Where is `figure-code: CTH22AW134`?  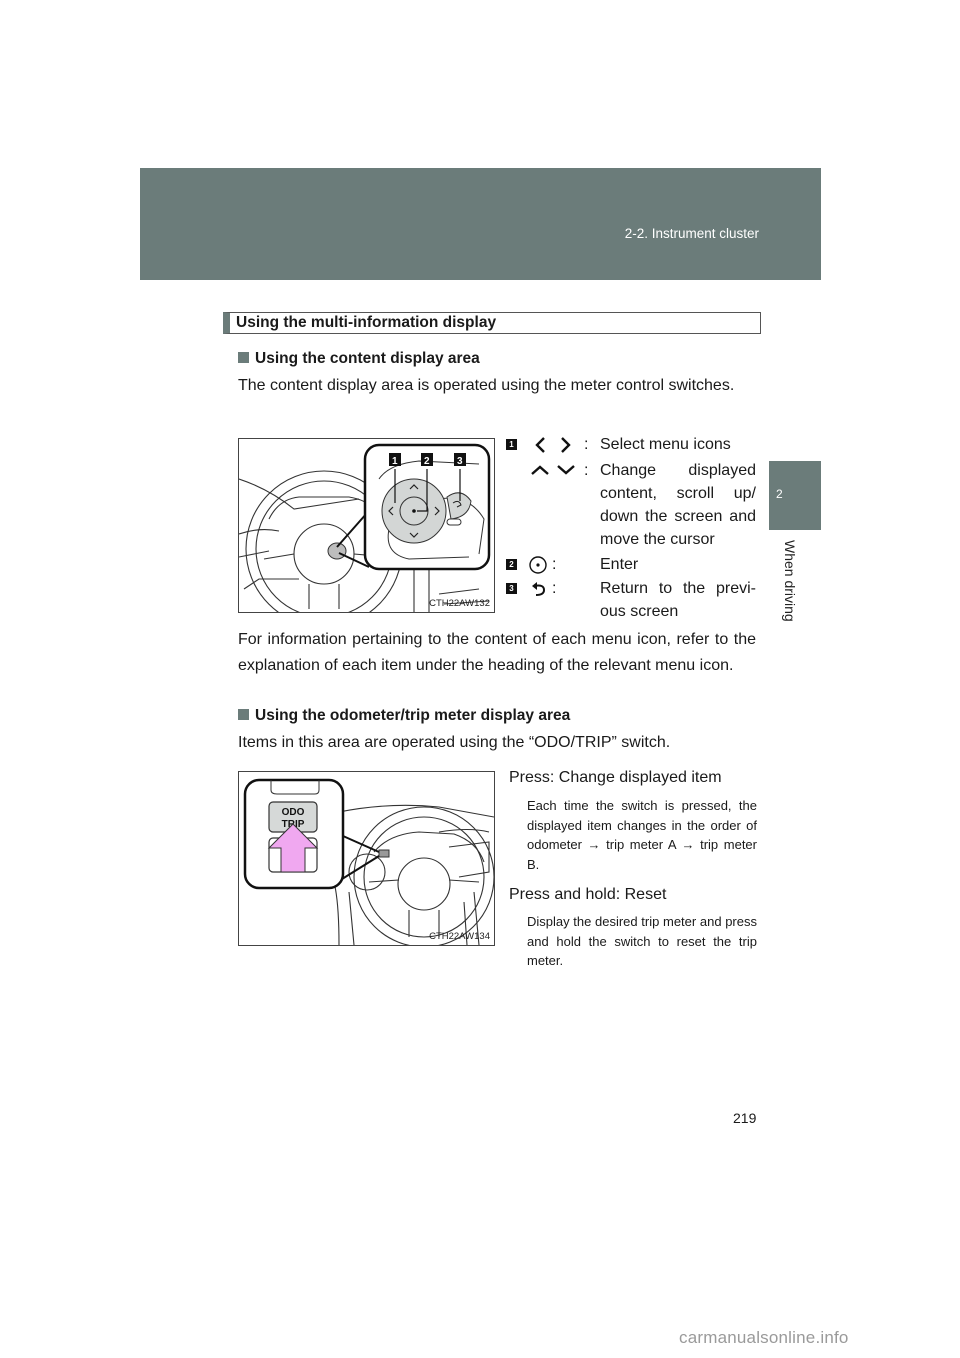 figure-code: CTH22AW134 is located at coordinates (459, 936).